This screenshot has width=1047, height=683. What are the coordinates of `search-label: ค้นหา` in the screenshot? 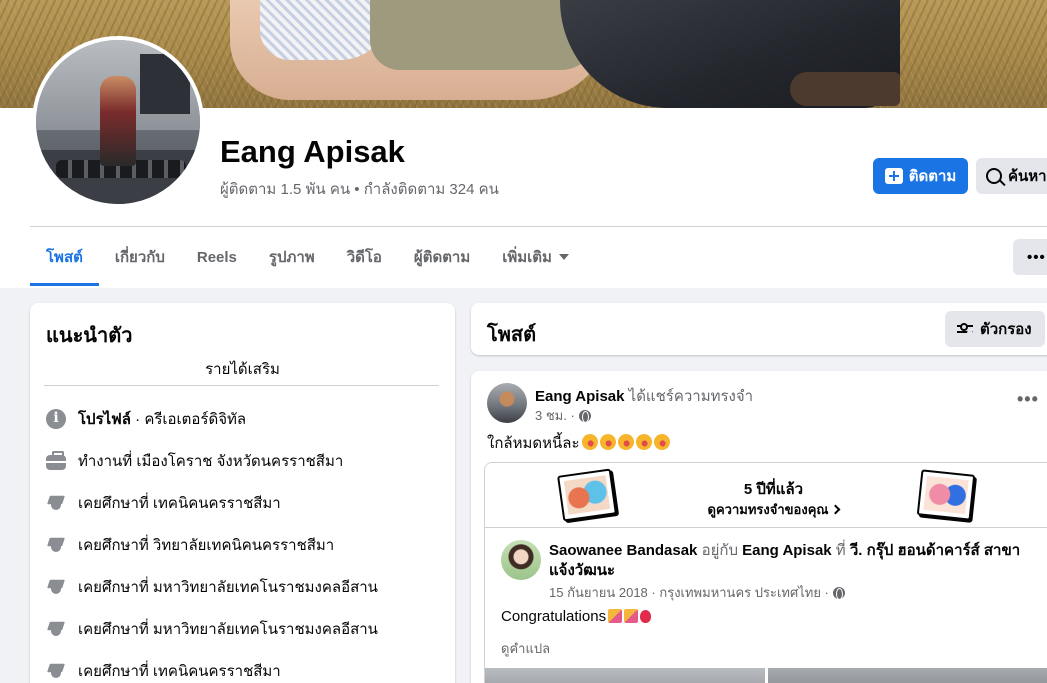 It's located at (1027, 176).